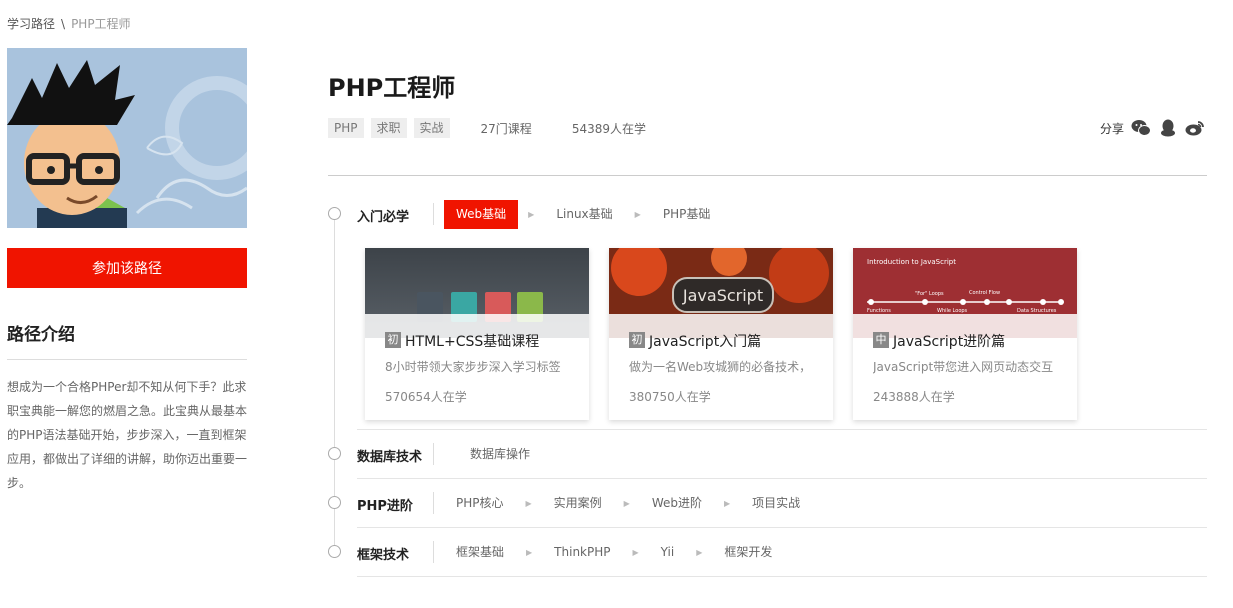 The width and height of the screenshot is (1233, 608). What do you see at coordinates (1168, 128) in the screenshot?
I see `qq-icon` at bounding box center [1168, 128].